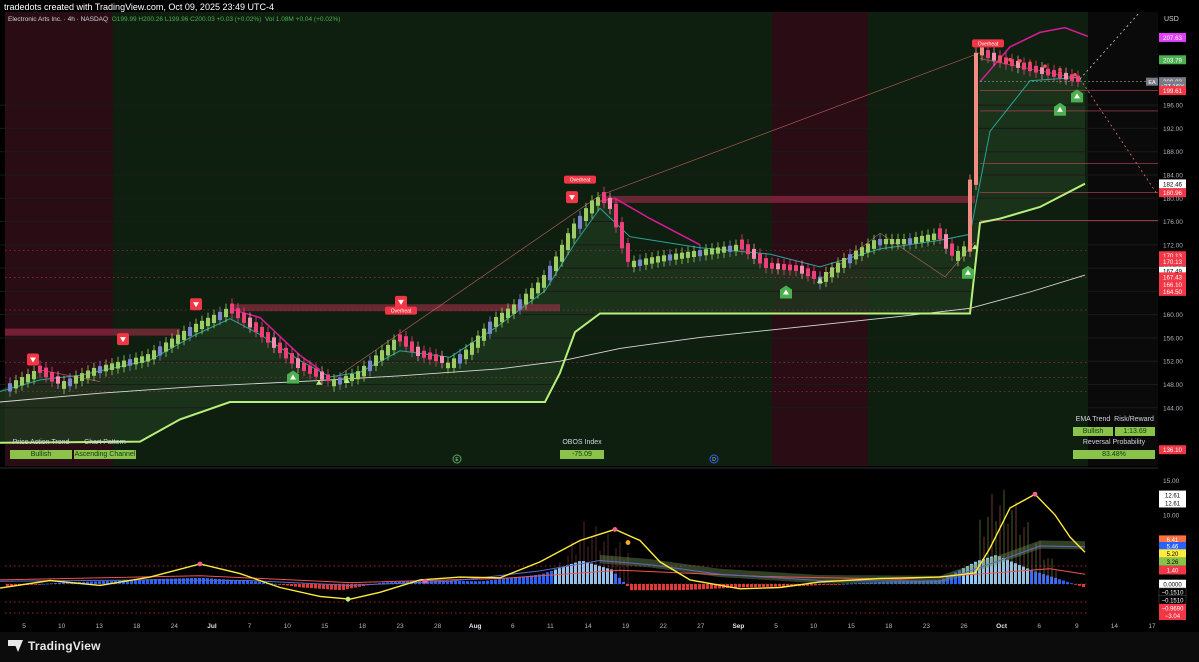  Describe the element at coordinates (105, 442) in the screenshot. I see `chart-pattern-label: Chart Pattern` at that location.